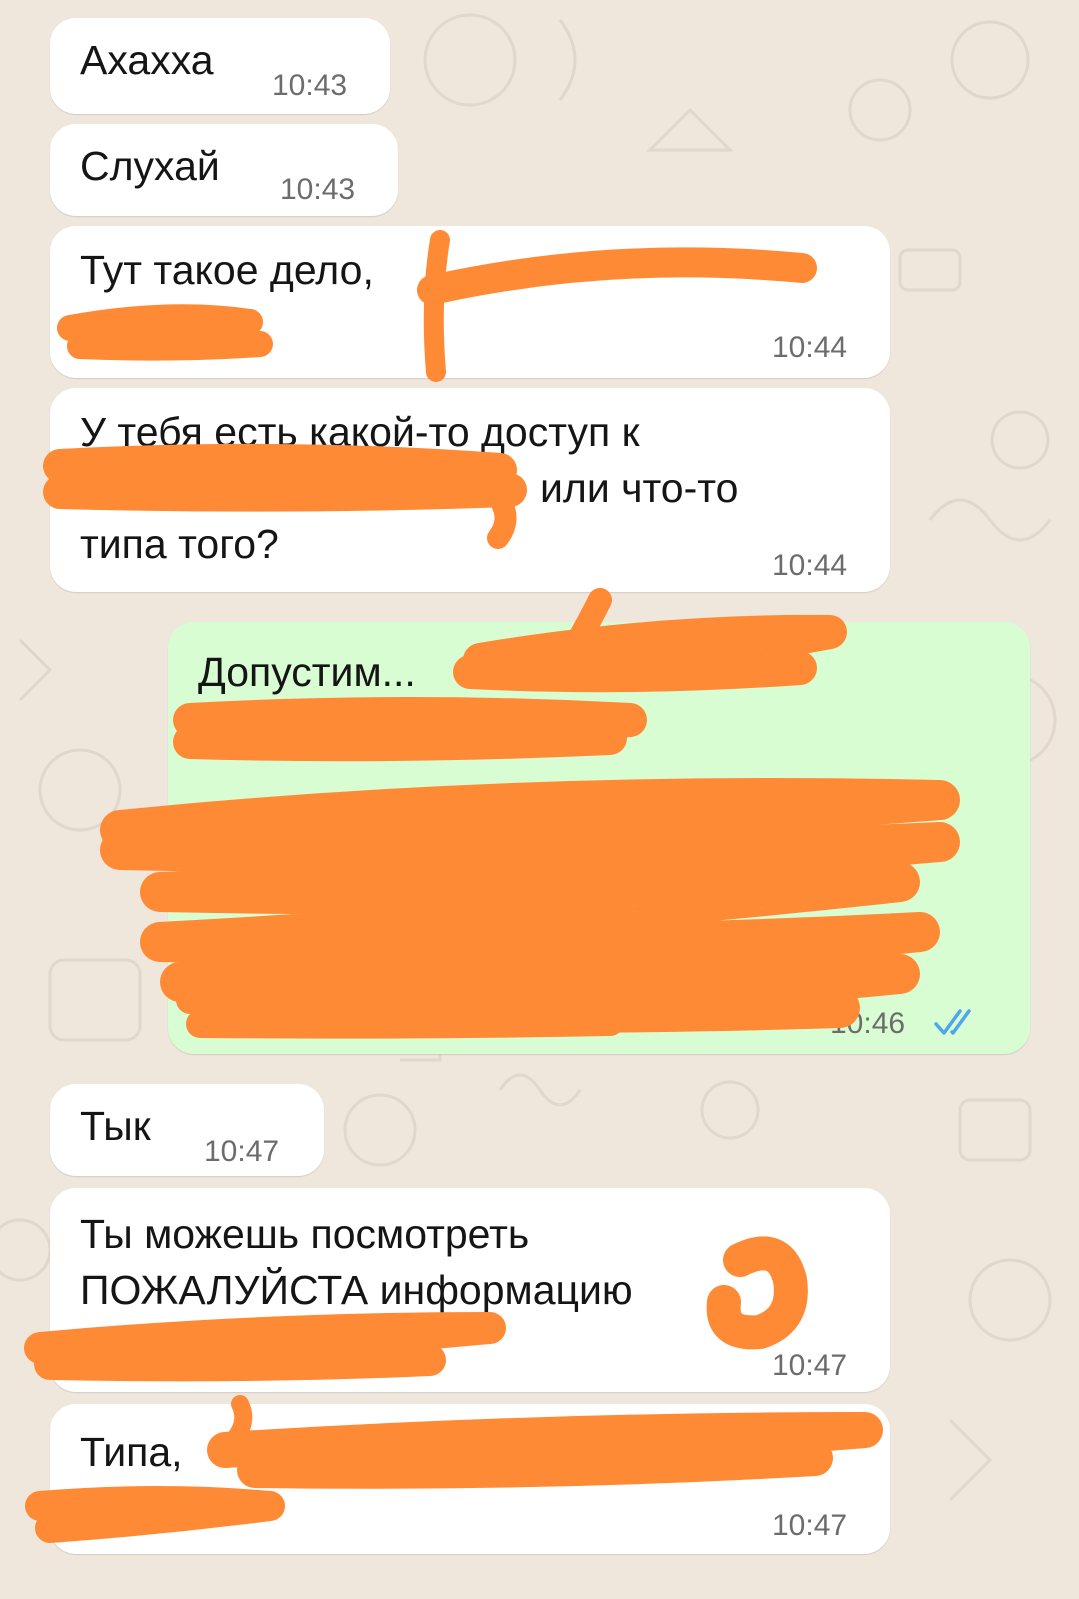 The height and width of the screenshot is (1599, 1079). I want to click on message-bubble-incoming: Тык 10:47, so click(187, 1130).